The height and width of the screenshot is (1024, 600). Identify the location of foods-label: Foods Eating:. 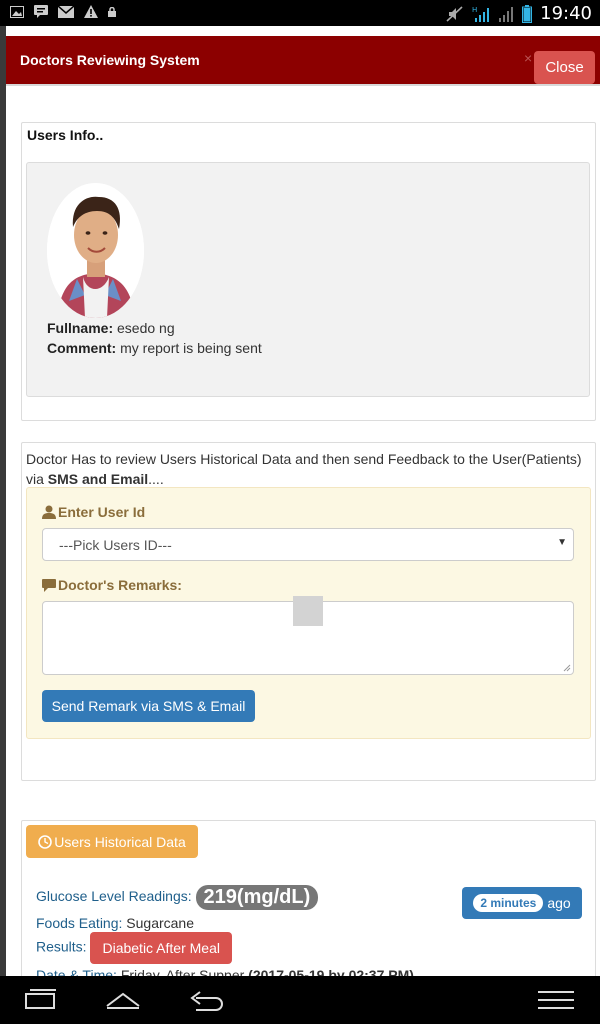
(79, 923).